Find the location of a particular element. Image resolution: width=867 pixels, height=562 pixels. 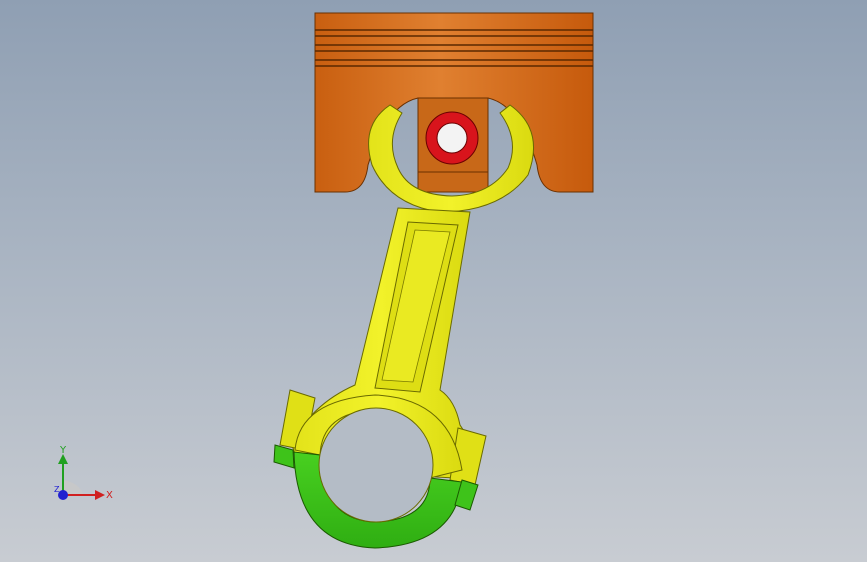

piston-pin is located at coordinates (452, 138).